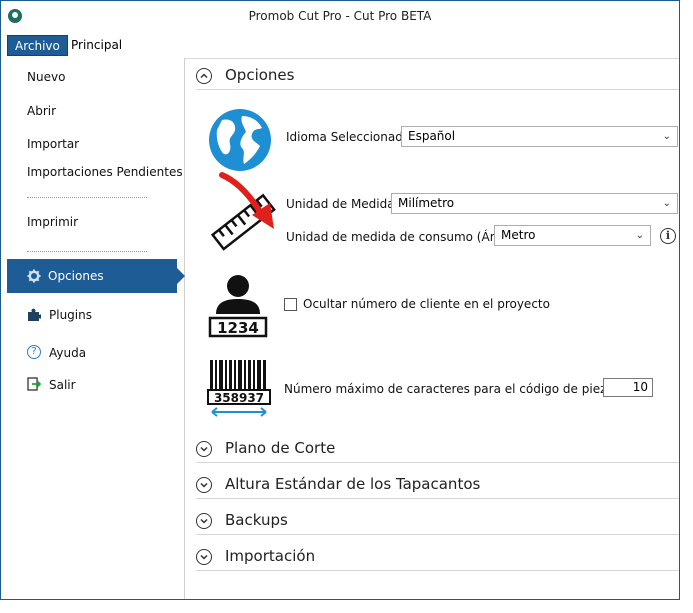 The image size is (693, 613). I want to click on hide-client-checkbox, so click(290, 304).